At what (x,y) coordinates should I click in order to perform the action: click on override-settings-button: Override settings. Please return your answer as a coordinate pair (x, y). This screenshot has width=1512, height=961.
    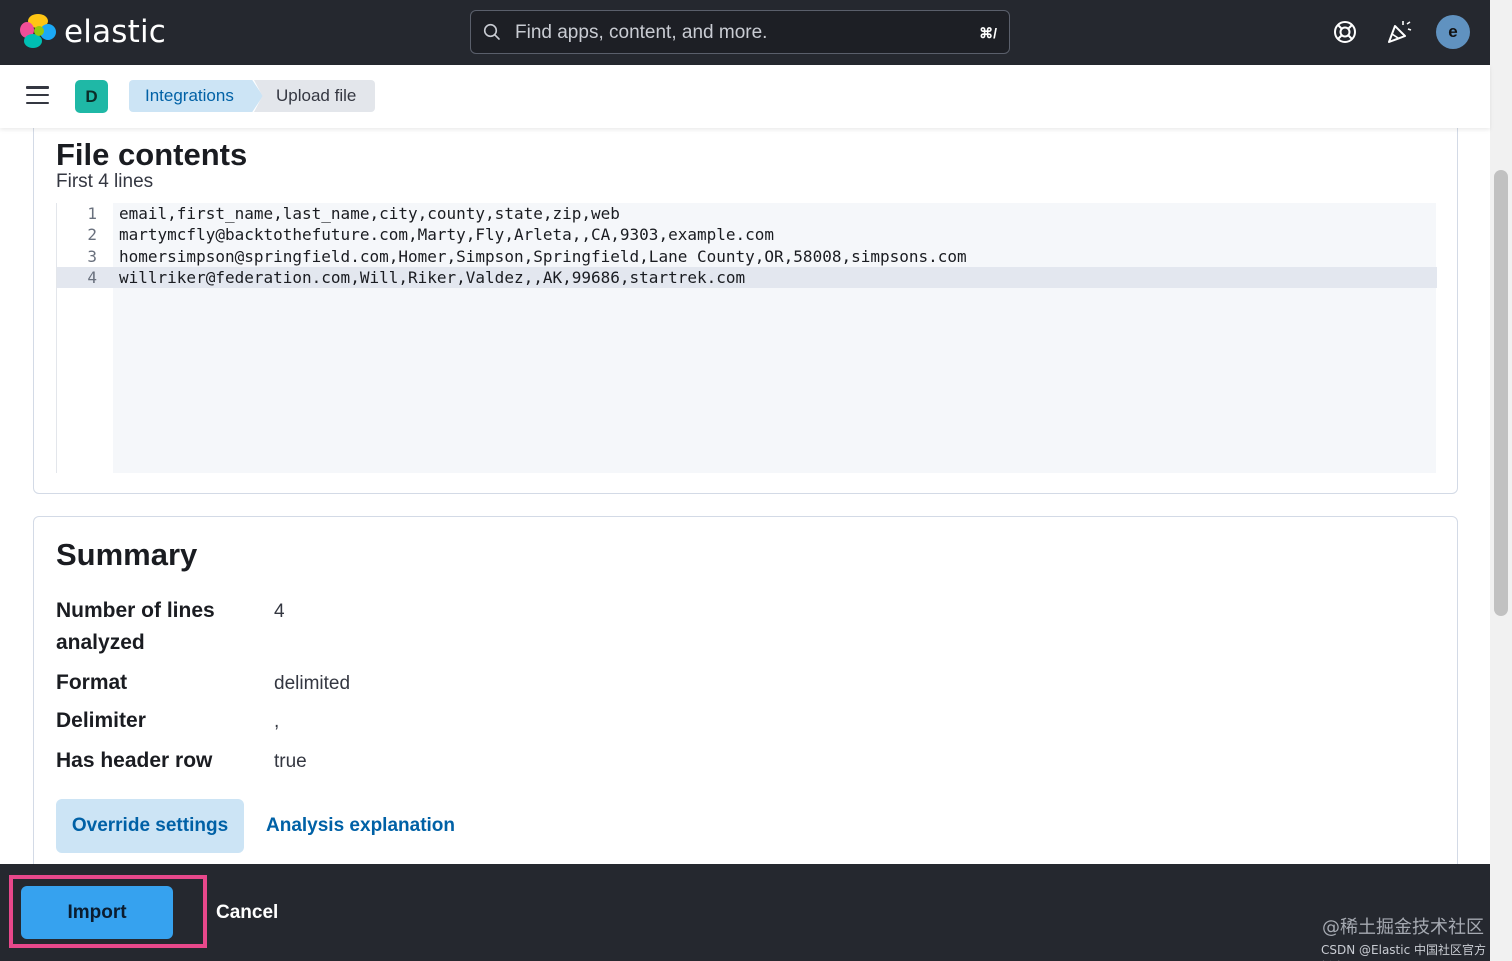
    Looking at the image, I should click on (150, 826).